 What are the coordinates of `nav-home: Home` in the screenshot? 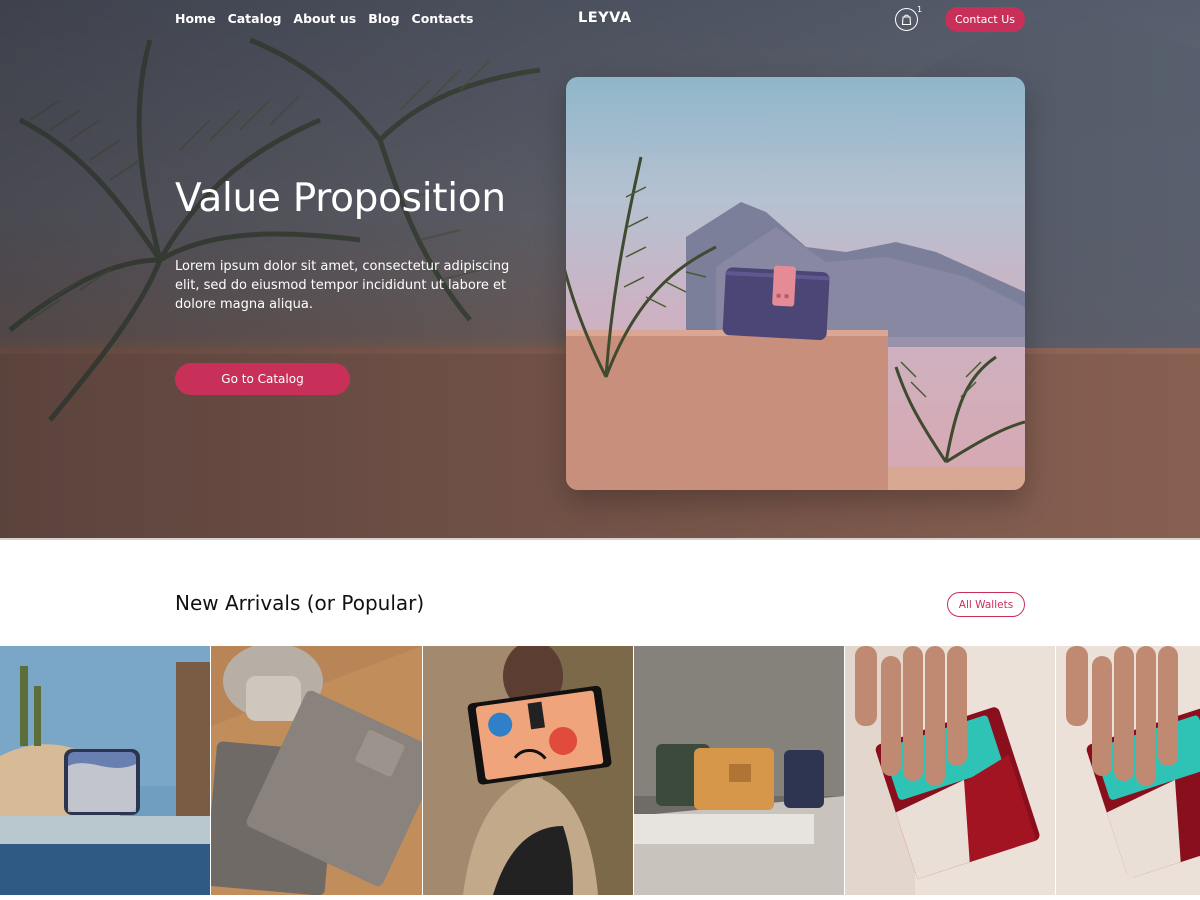 It's located at (195, 18).